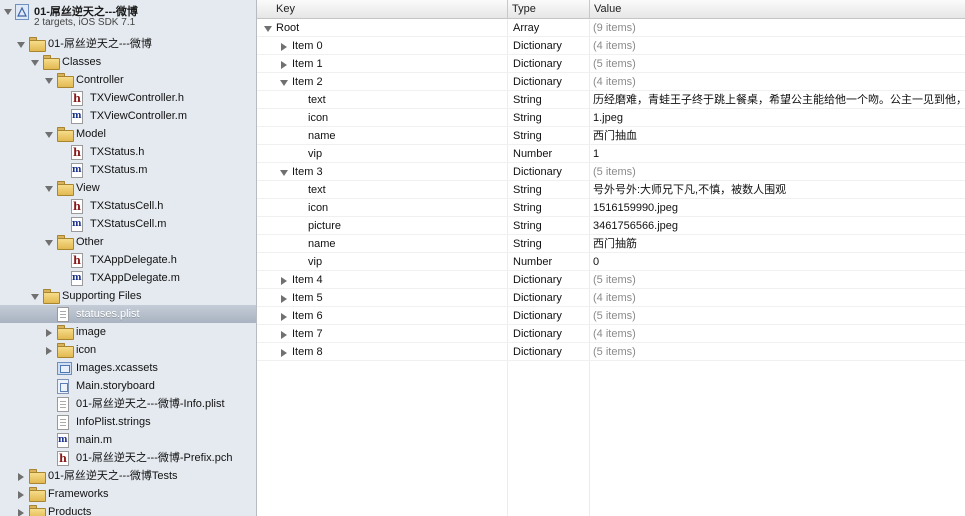 The height and width of the screenshot is (516, 965). What do you see at coordinates (128, 386) in the screenshot?
I see `navigator-item: Main.storyboard` at bounding box center [128, 386].